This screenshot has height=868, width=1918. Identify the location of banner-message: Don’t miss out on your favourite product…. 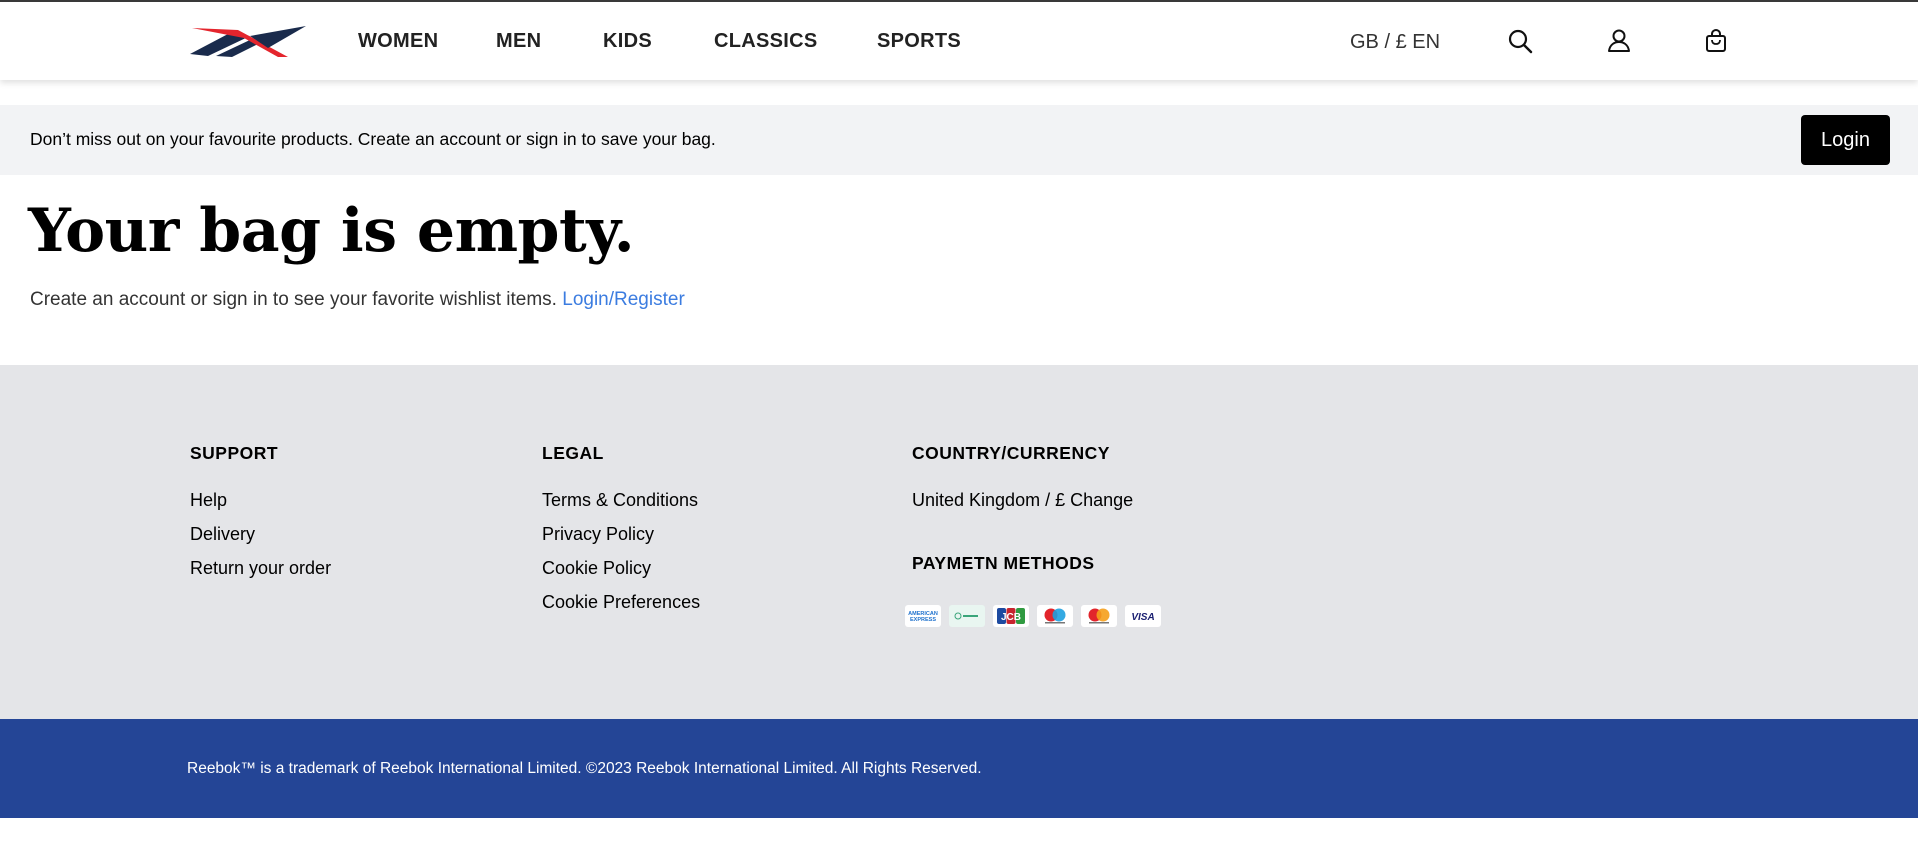
(373, 139).